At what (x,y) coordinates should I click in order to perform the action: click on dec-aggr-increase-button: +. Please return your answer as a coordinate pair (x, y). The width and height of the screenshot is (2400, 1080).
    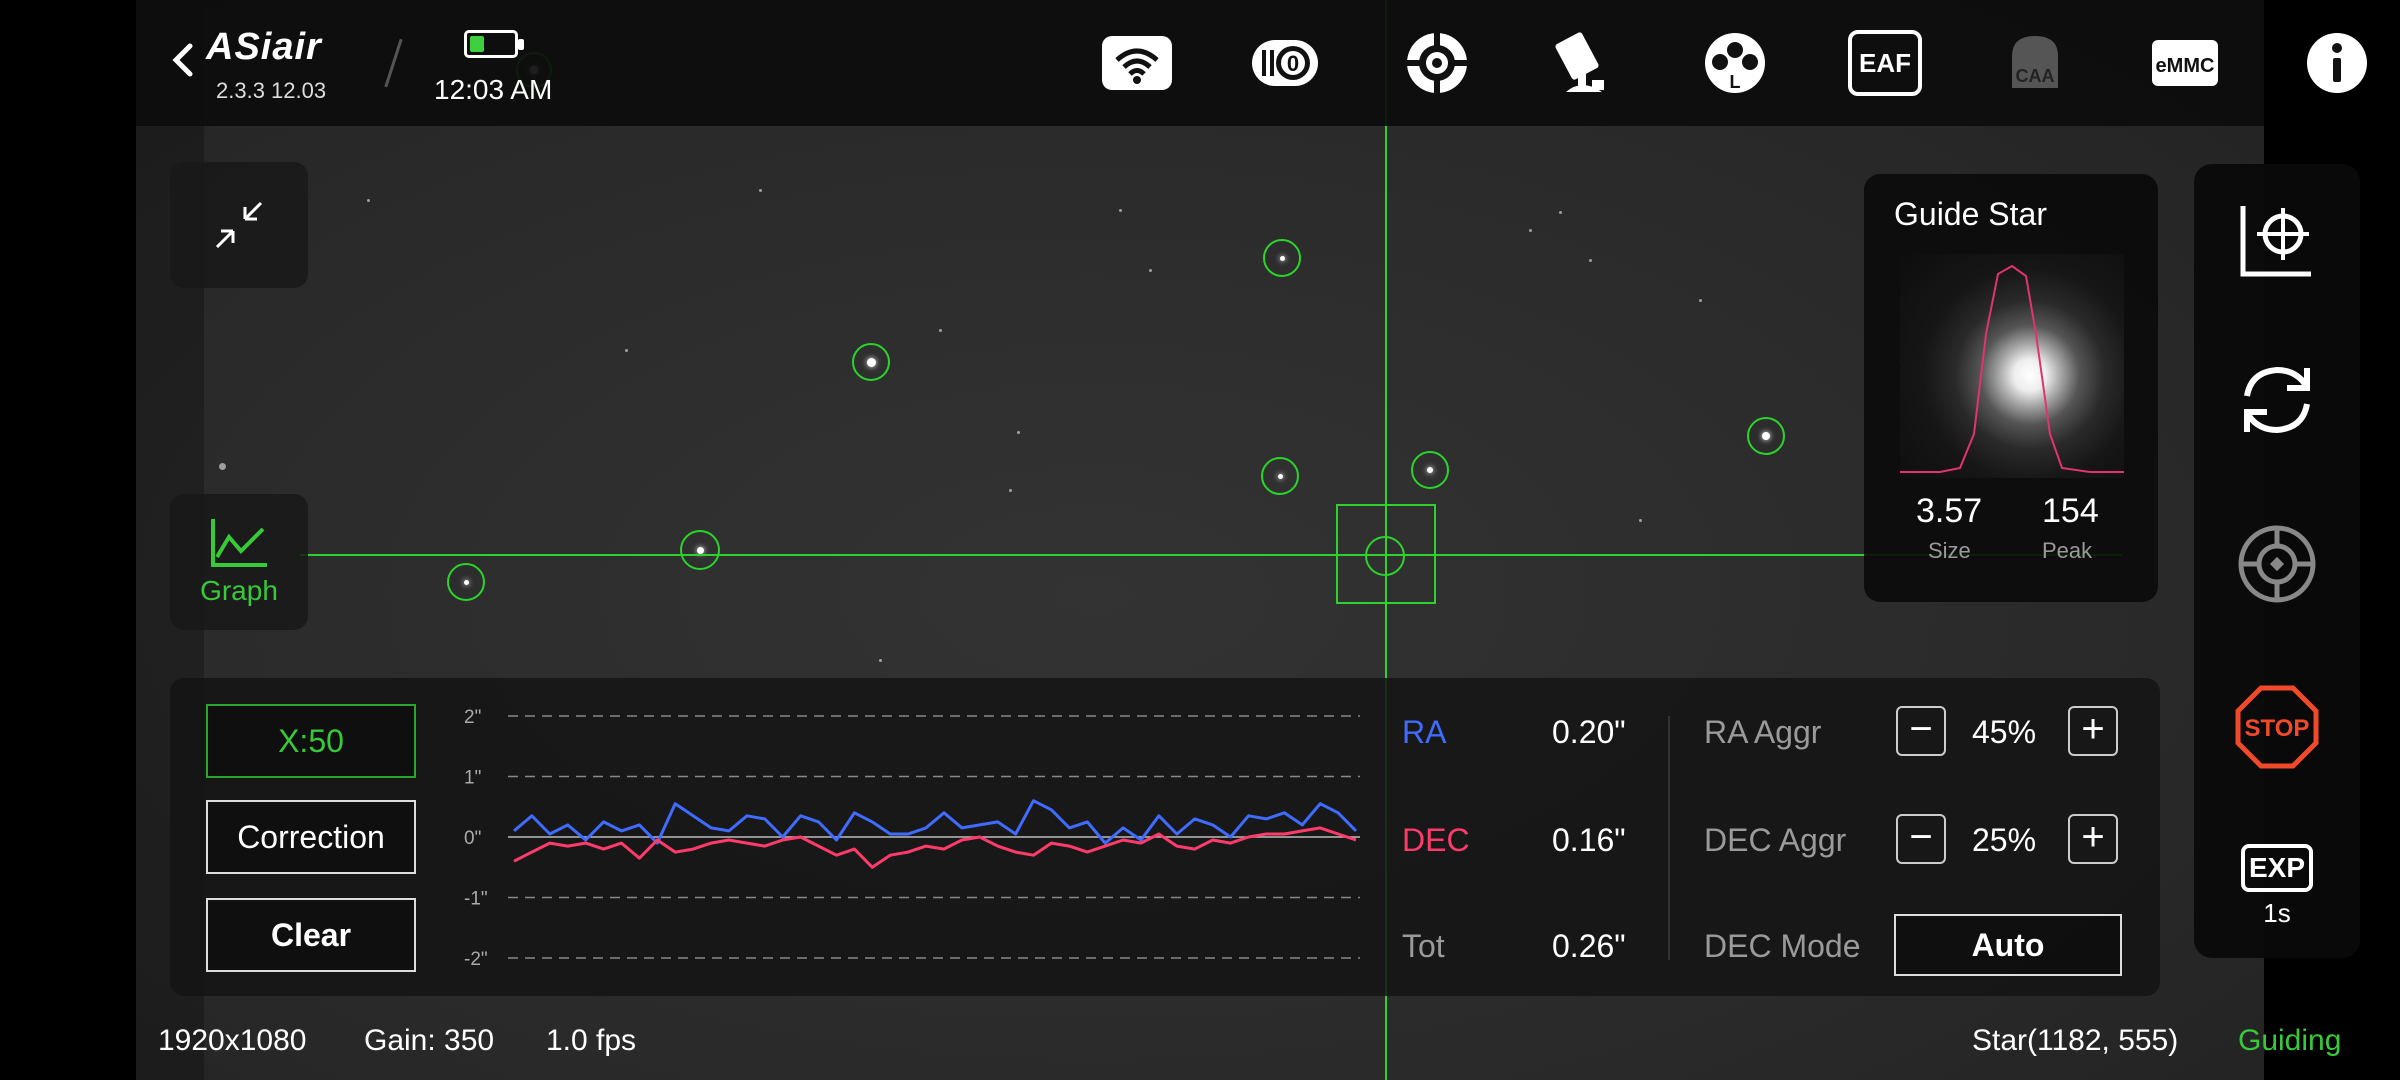
    Looking at the image, I should click on (2093, 839).